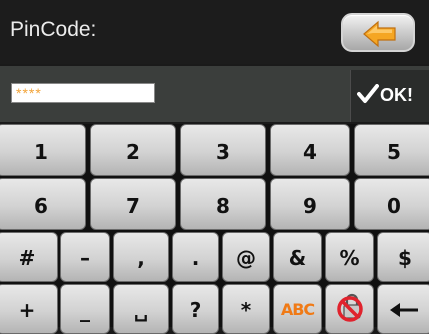 The width and height of the screenshot is (429, 334). Describe the element at coordinates (53, 29) in the screenshot. I see `page-title: PinCode:` at that location.